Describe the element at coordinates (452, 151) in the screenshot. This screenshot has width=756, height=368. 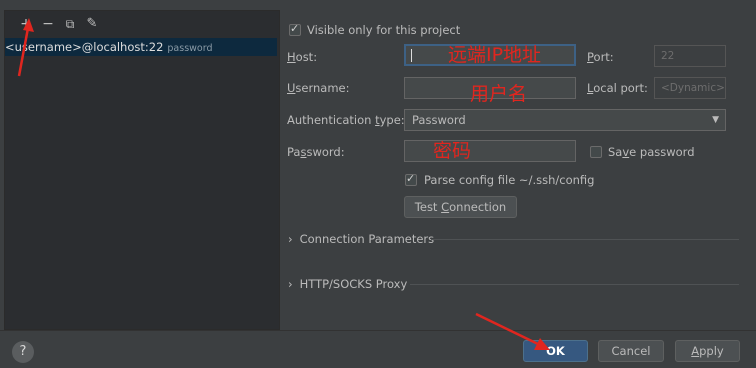
I see `password-annotation: 密码` at that location.